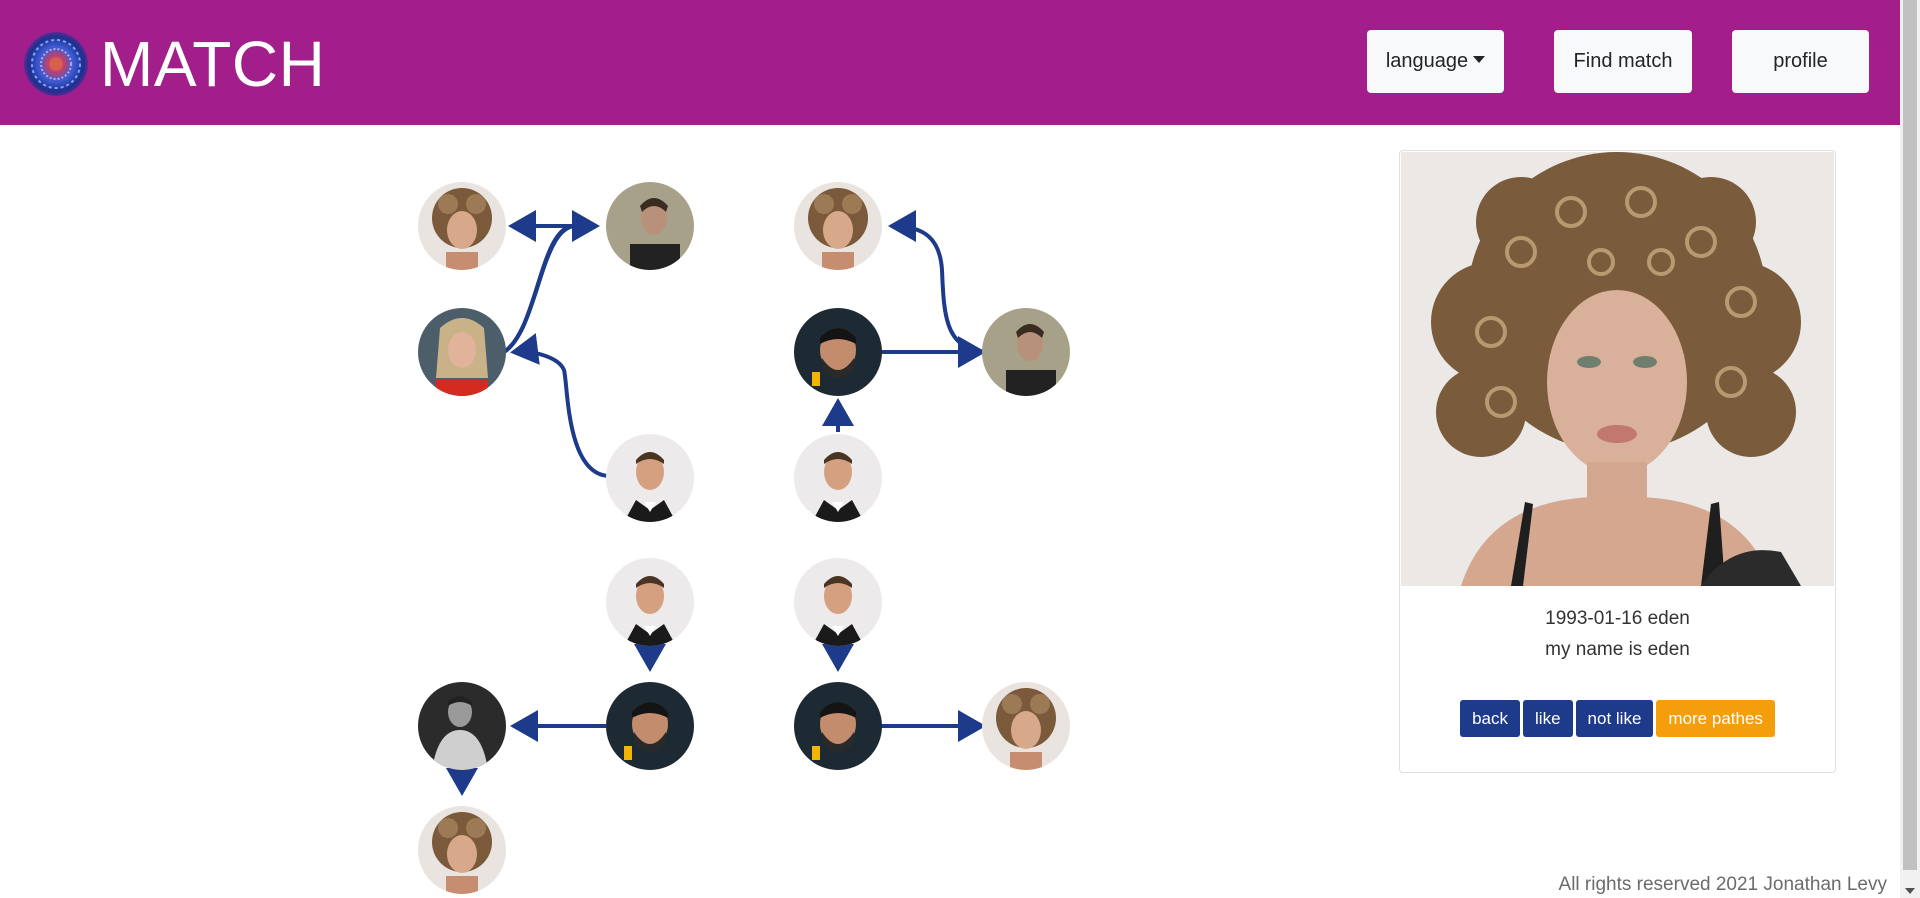  Describe the element at coordinates (56, 64) in the screenshot. I see `mandala-logo-icon` at that location.